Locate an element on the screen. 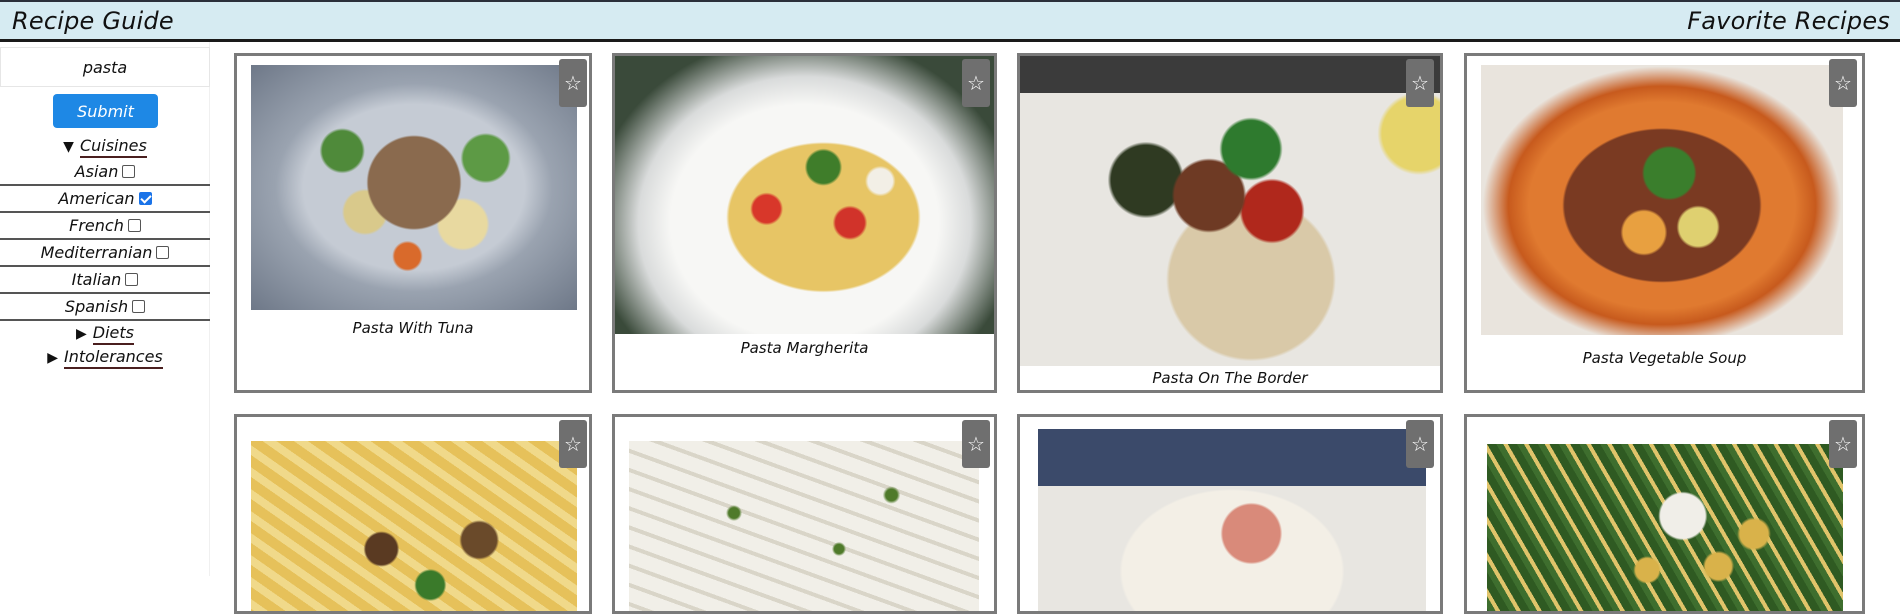 Image resolution: width=1900 pixels, height=614 pixels. cuisine-item-italian: Italian is located at coordinates (105, 280).